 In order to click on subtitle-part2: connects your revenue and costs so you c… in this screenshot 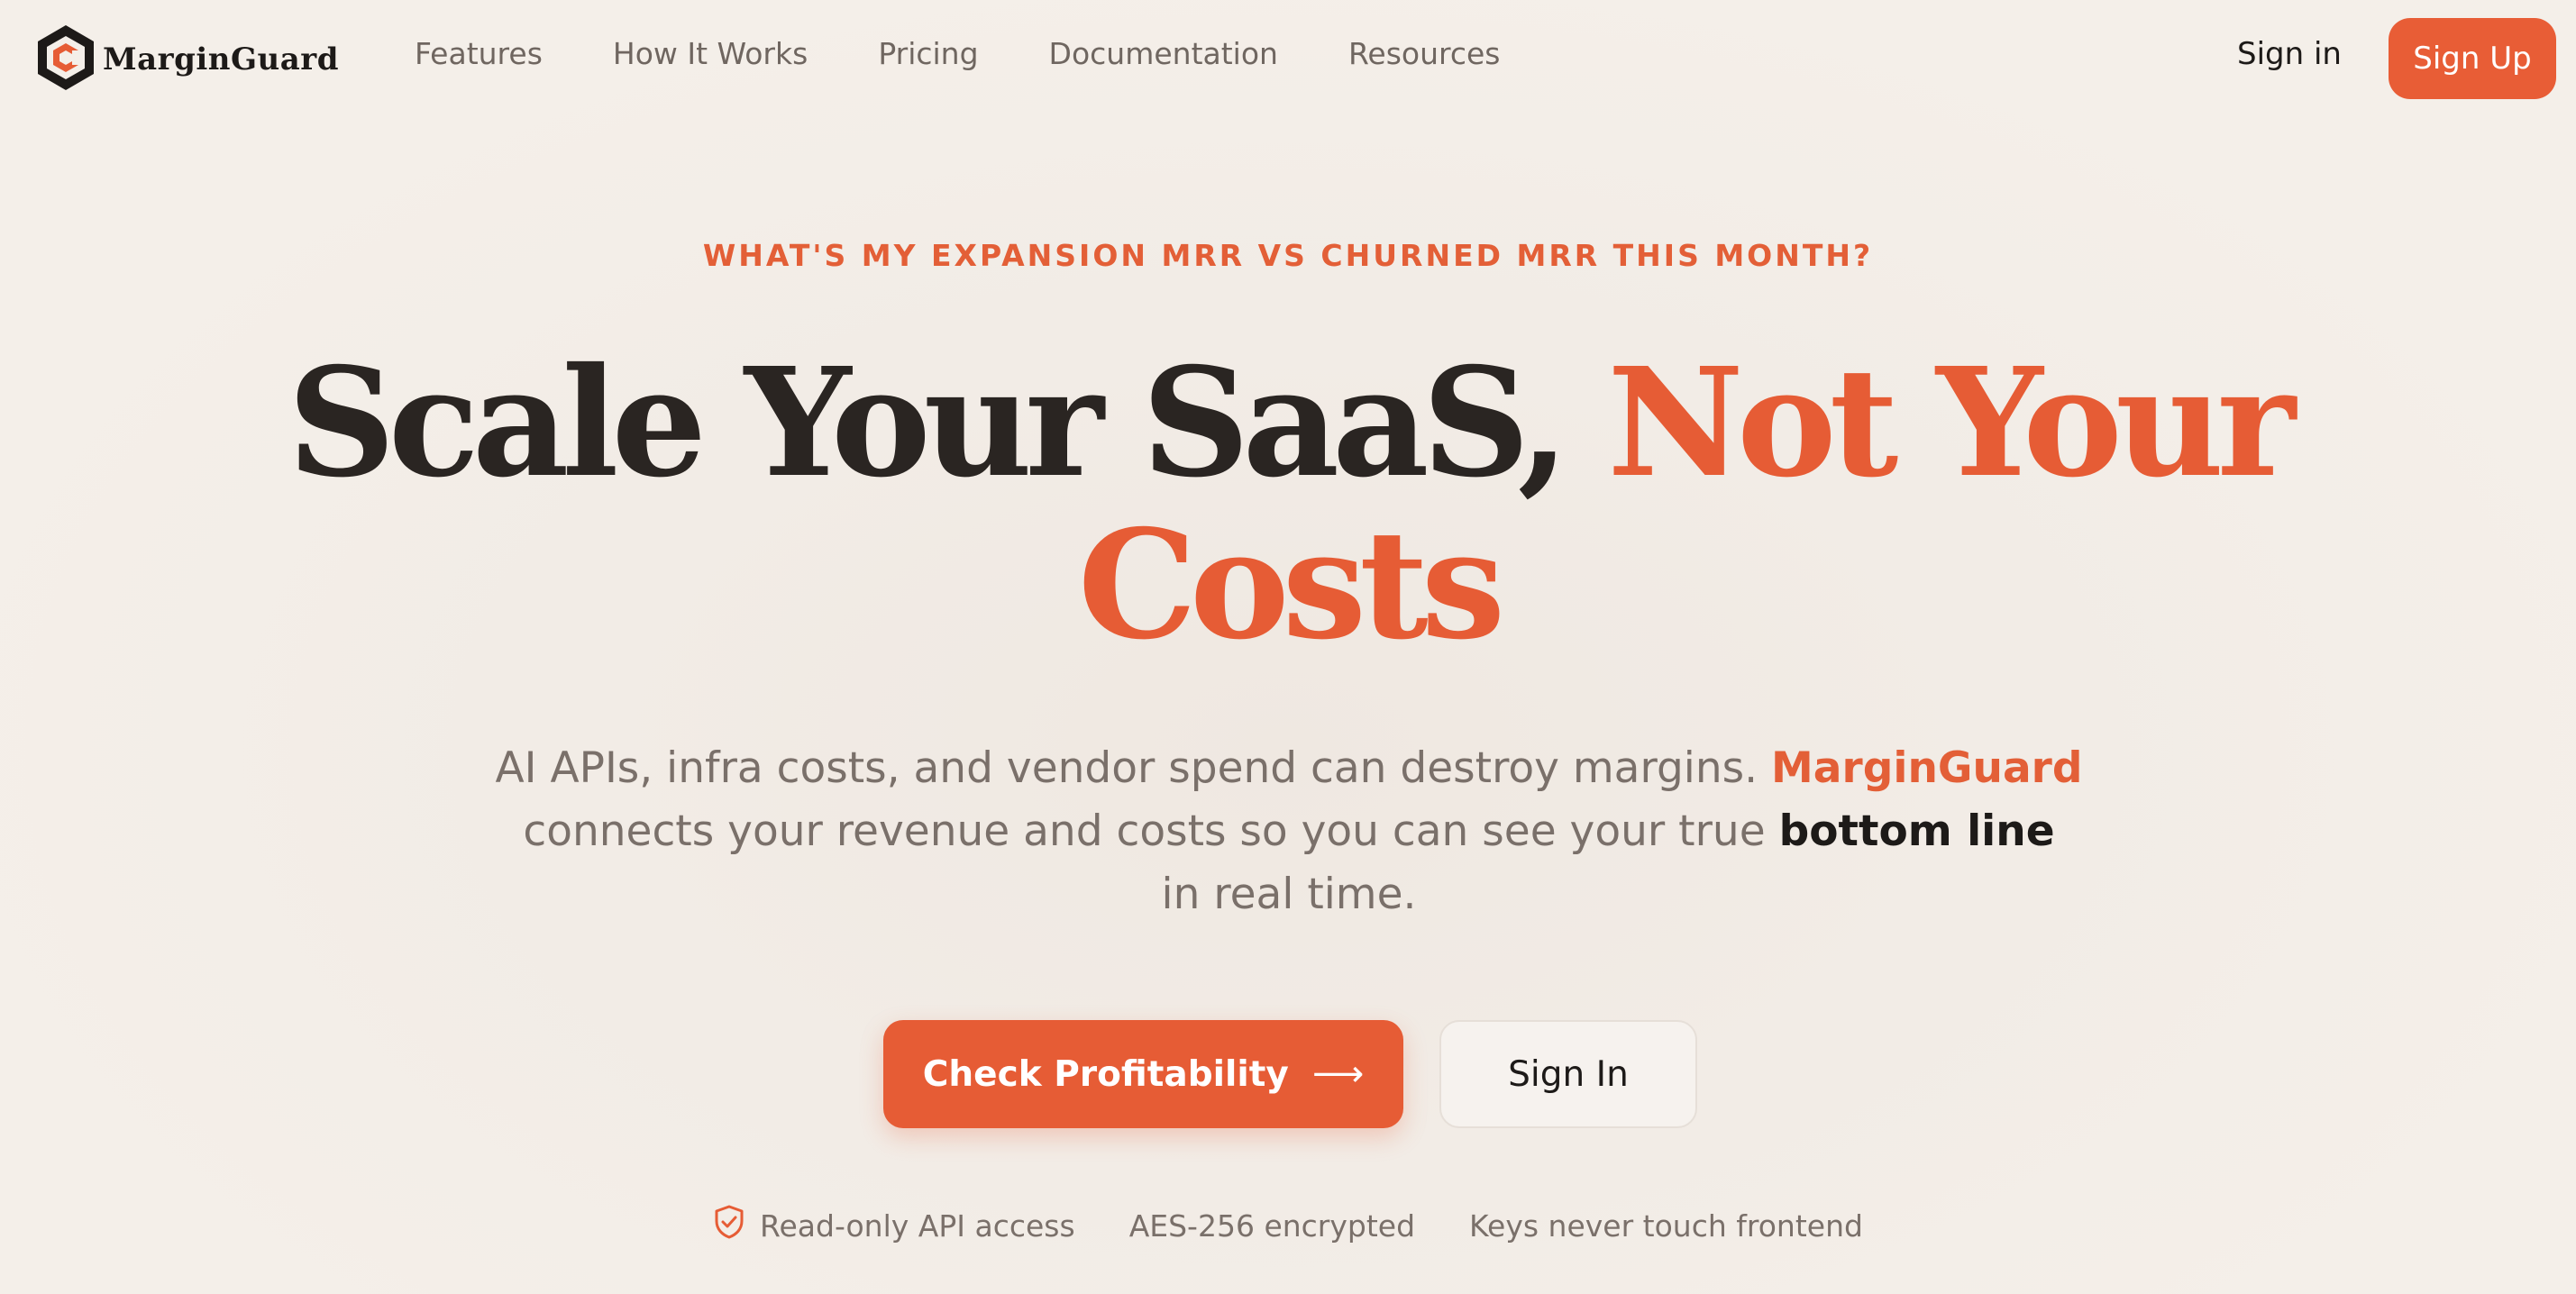, I will do `click(1144, 831)`.